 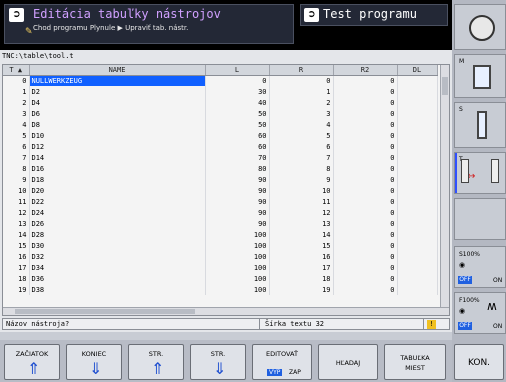 I want to click on table-row: 13 D26 90 13 0, so click(x=220, y=223).